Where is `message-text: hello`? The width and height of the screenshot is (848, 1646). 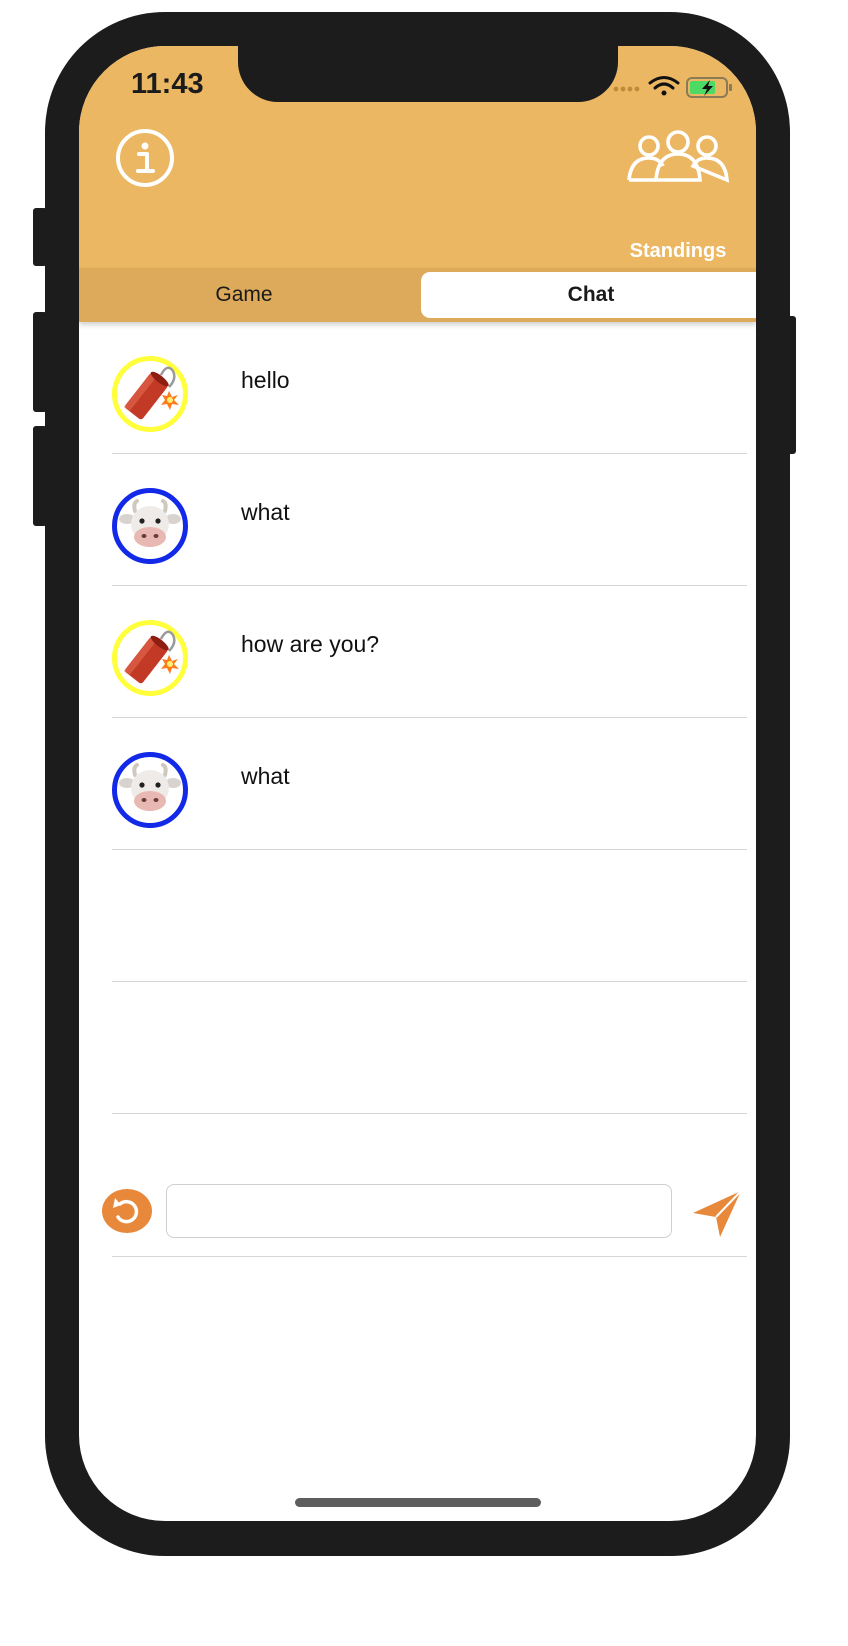
message-text: hello is located at coordinates (265, 380).